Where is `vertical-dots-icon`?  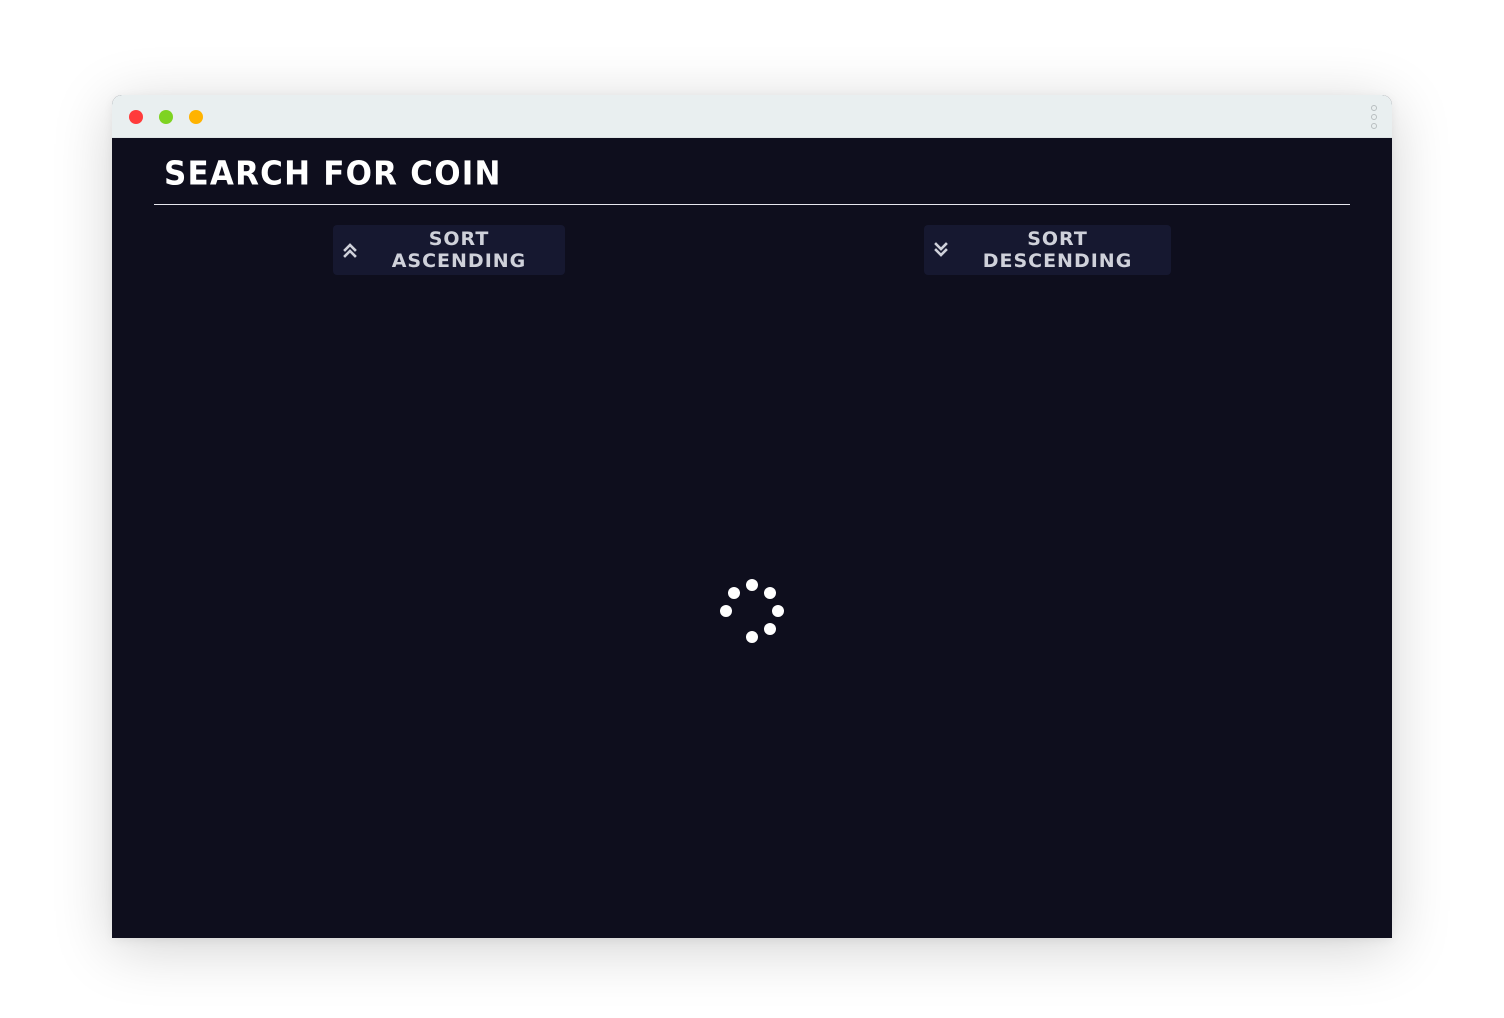
vertical-dots-icon is located at coordinates (1374, 117).